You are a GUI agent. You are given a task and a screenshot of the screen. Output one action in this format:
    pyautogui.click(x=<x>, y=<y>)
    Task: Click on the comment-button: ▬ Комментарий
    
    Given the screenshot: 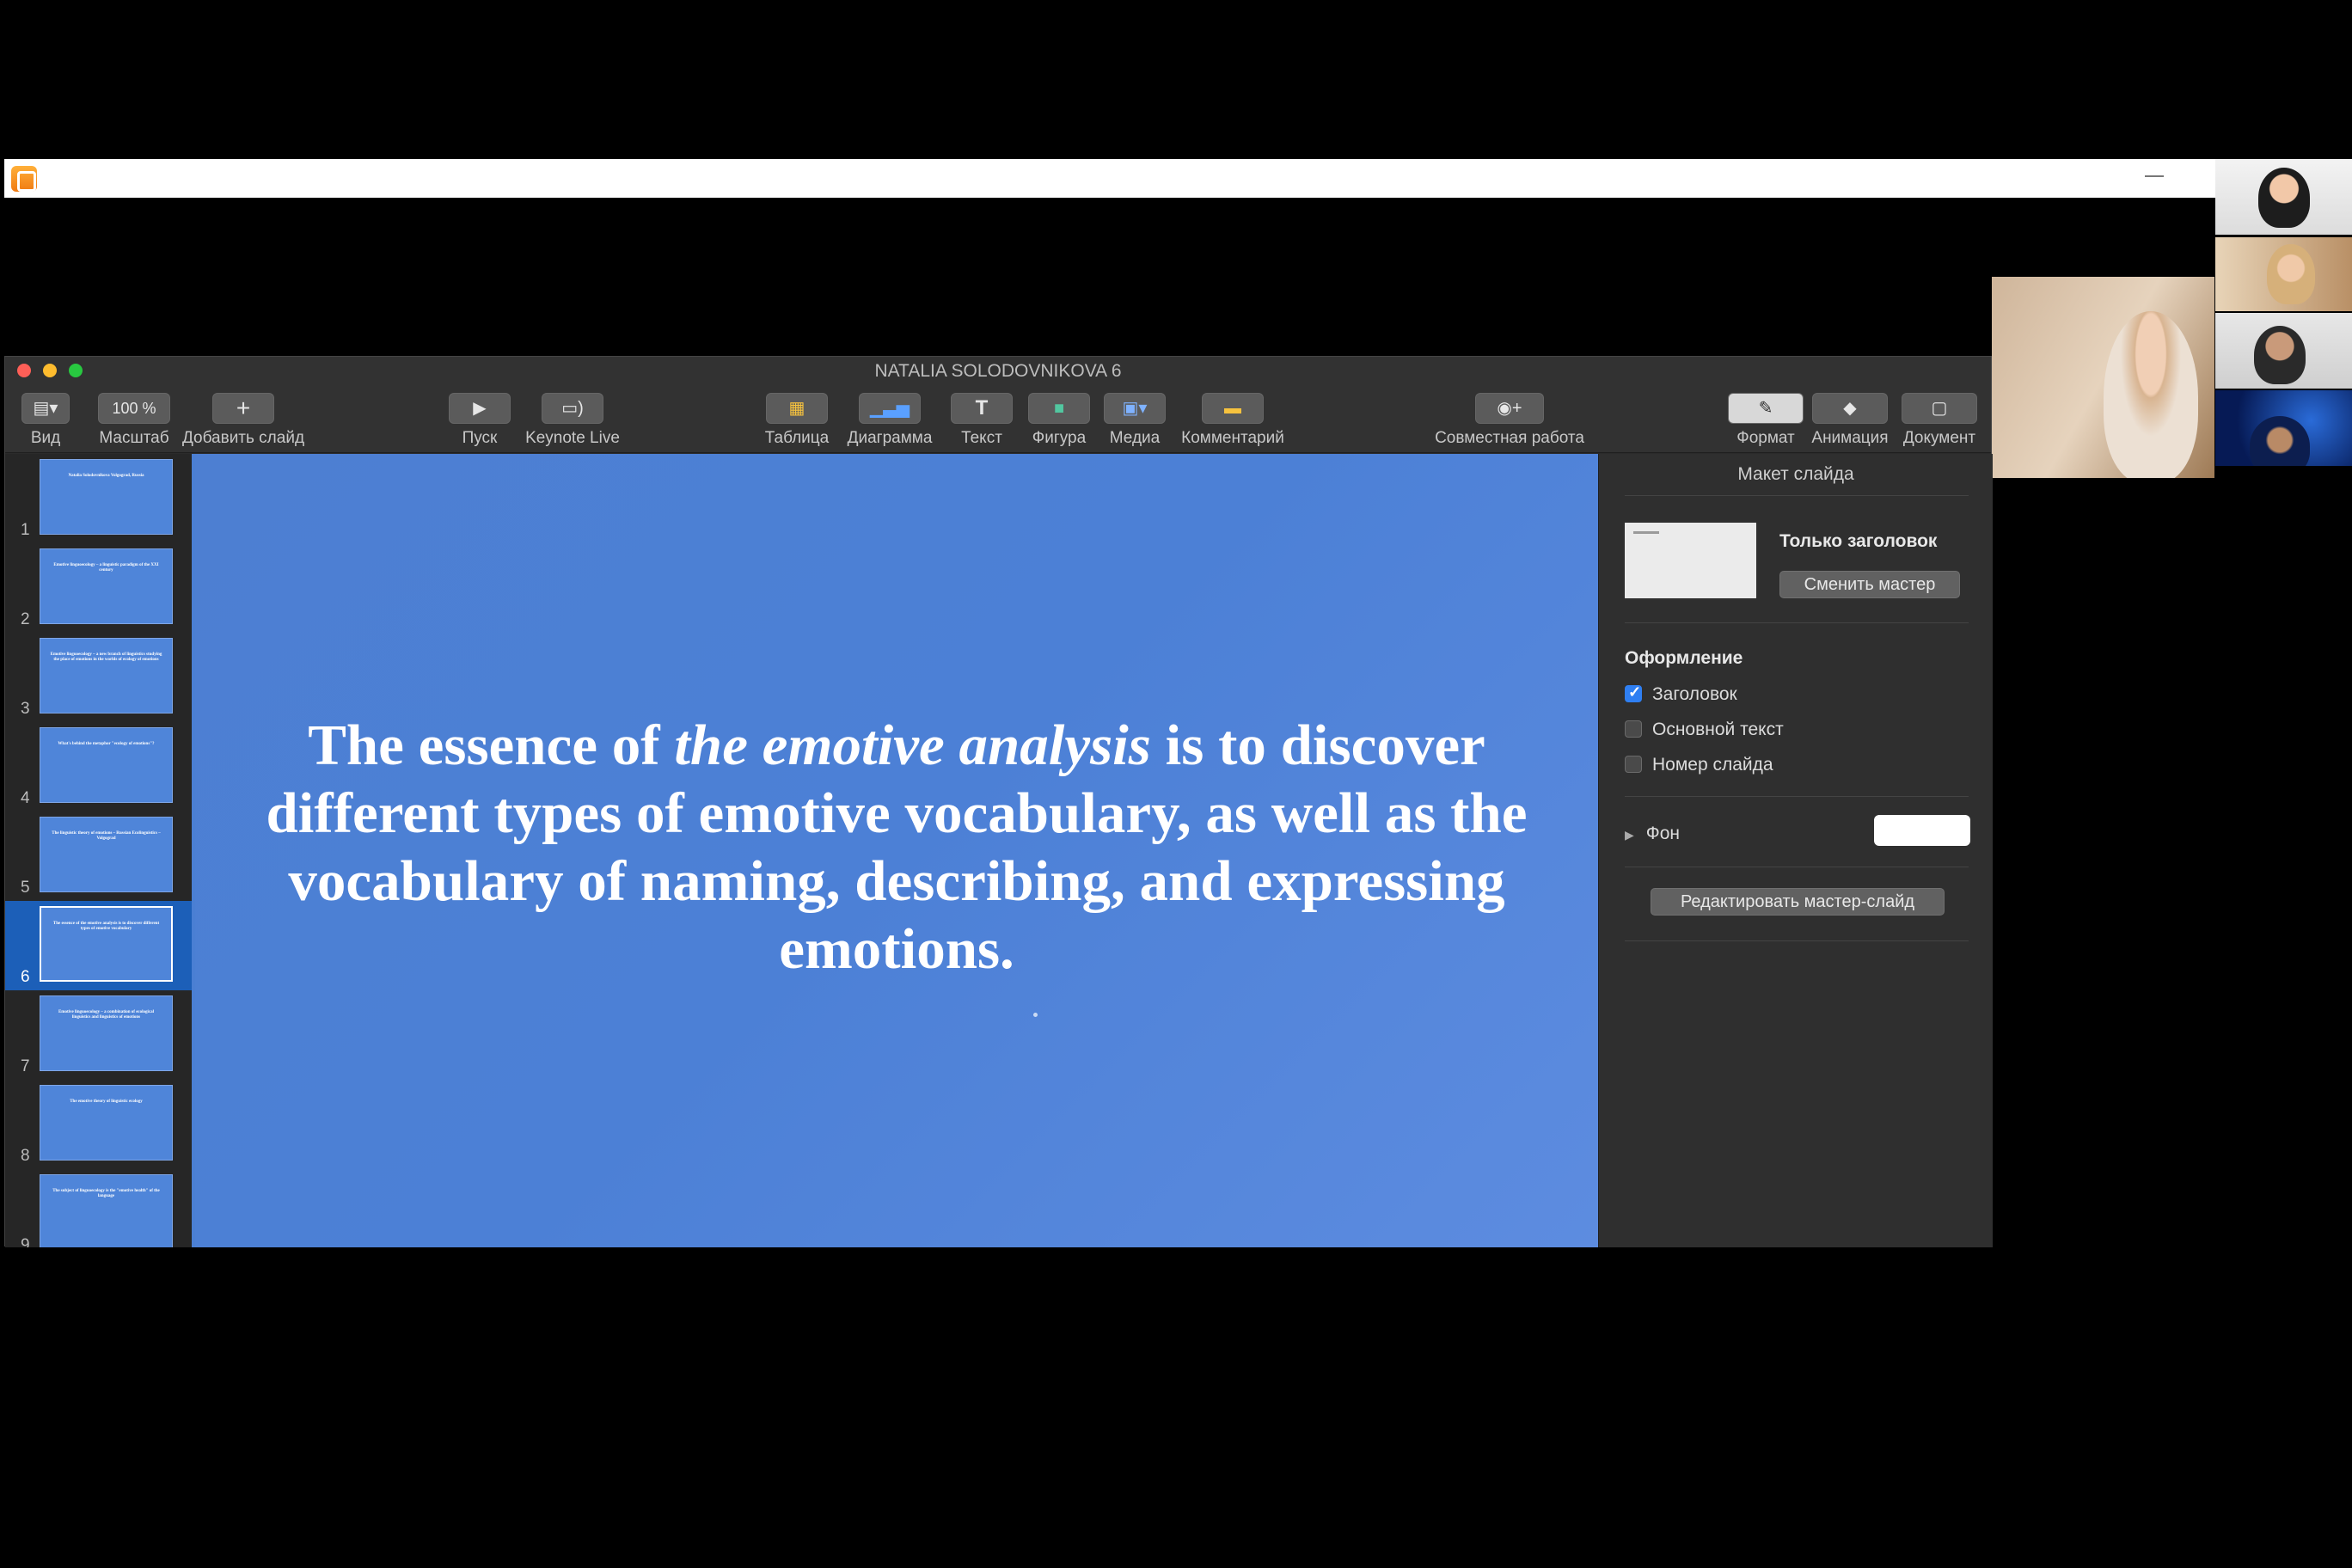 What is the action you would take?
    pyautogui.click(x=1232, y=420)
    